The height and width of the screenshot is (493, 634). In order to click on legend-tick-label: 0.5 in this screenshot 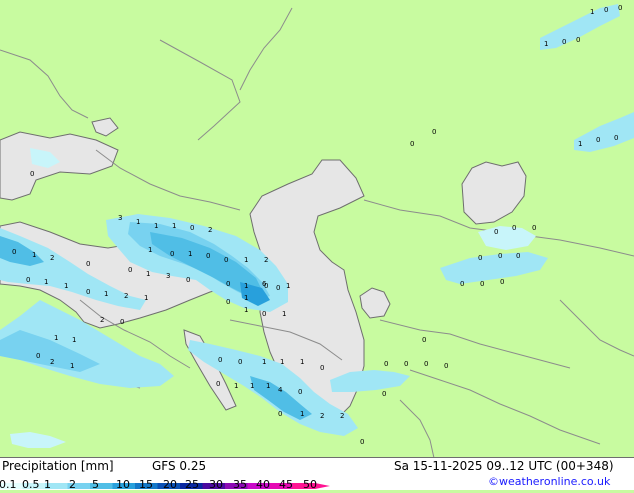, I will do `click(31, 484)`.